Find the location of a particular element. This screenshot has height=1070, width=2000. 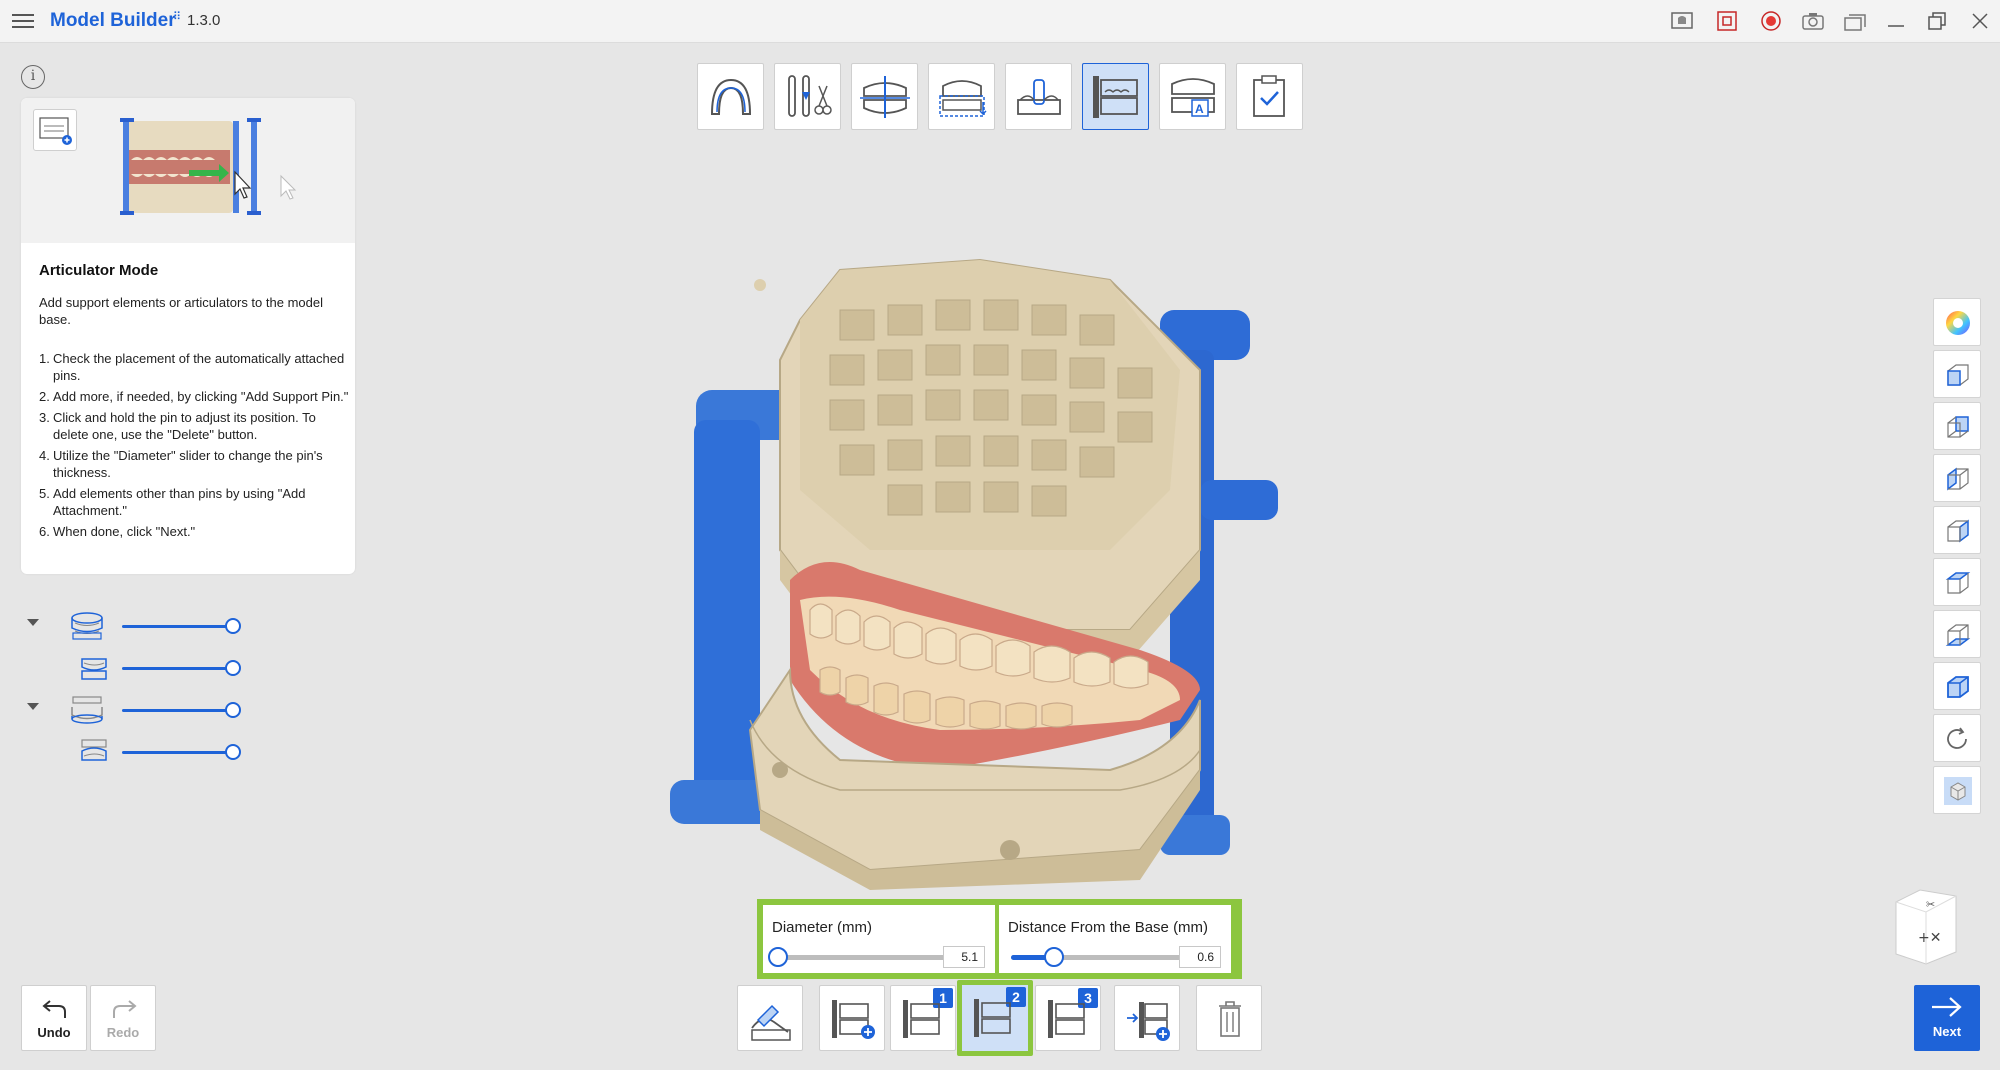

articulator-illustration is located at coordinates (208, 166).